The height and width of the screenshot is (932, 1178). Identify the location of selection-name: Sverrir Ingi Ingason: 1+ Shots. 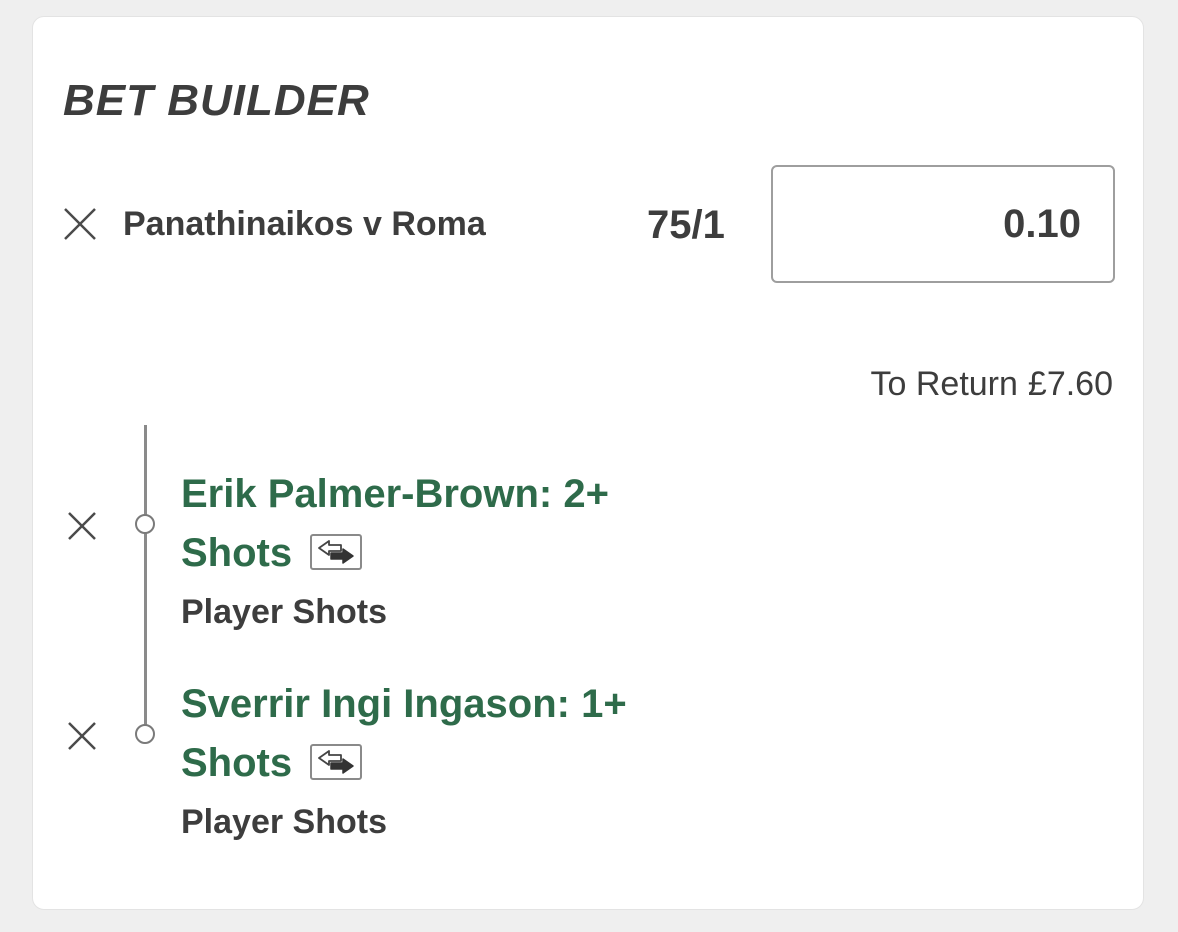
(461, 734).